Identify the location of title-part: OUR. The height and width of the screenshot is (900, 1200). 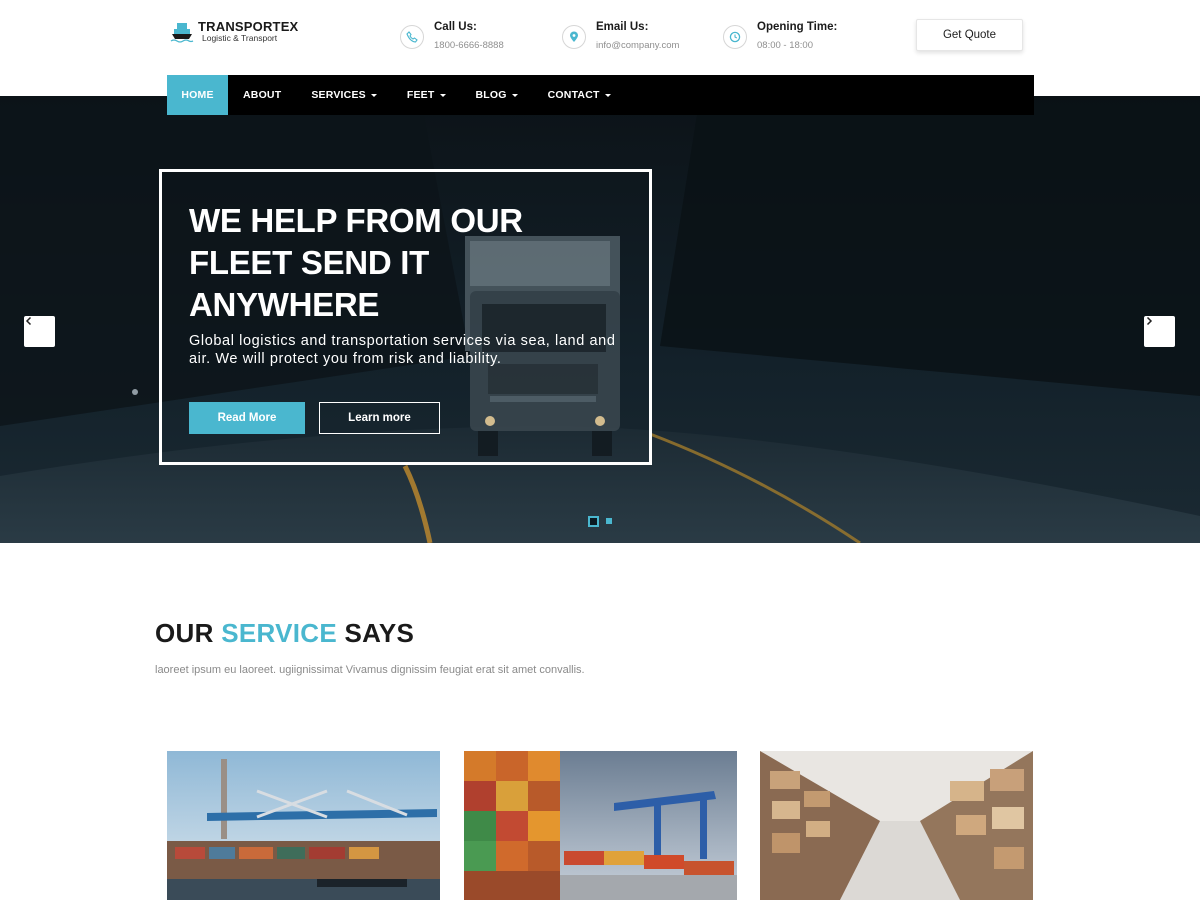
(184, 633).